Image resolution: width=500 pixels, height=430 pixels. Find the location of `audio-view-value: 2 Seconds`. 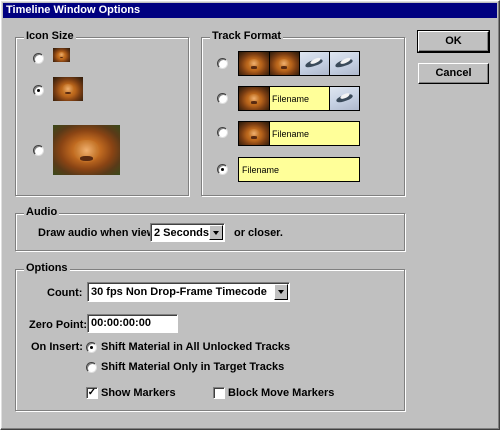

audio-view-value: 2 Seconds is located at coordinates (182, 233).